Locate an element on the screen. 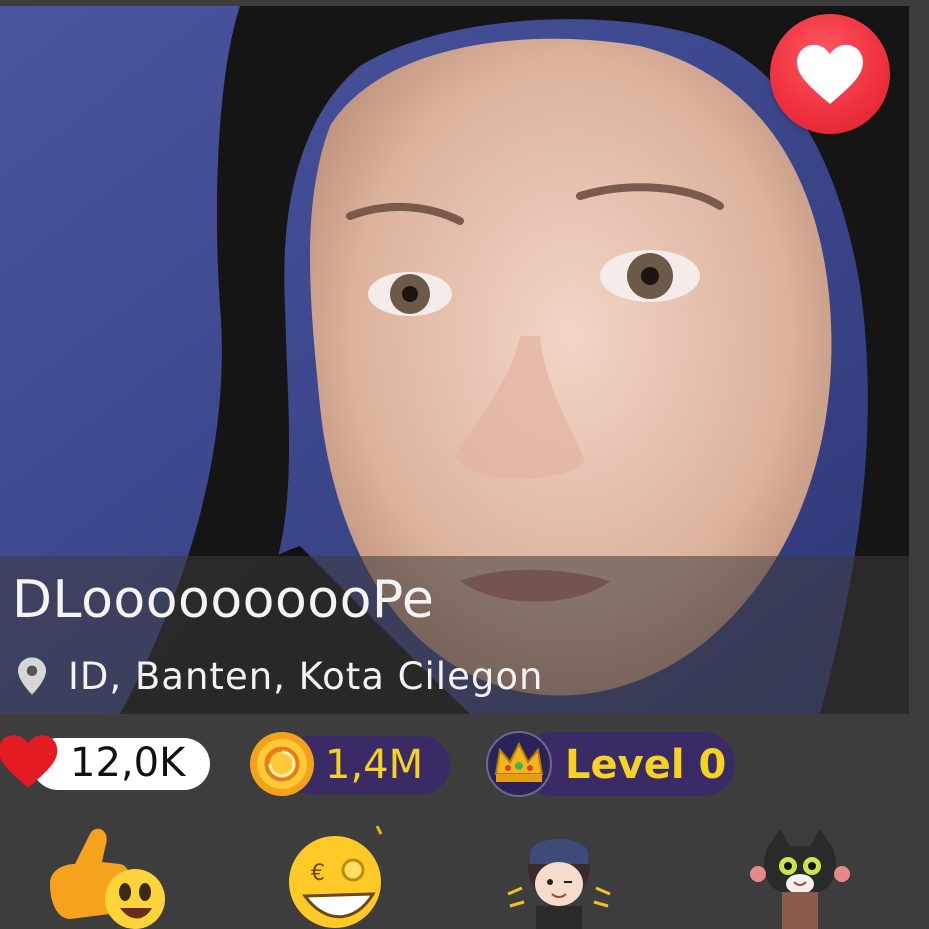 The image size is (929, 929). location-text: ID, Banten, Kota Cilegon is located at coordinates (306, 676).